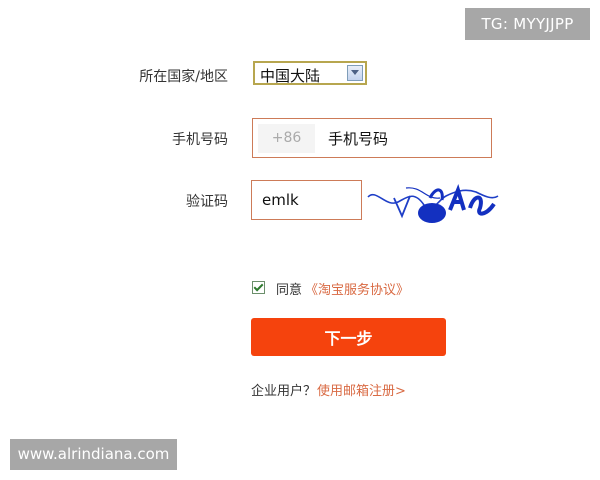 The width and height of the screenshot is (600, 480). I want to click on agreement-text: 同意, so click(289, 290).